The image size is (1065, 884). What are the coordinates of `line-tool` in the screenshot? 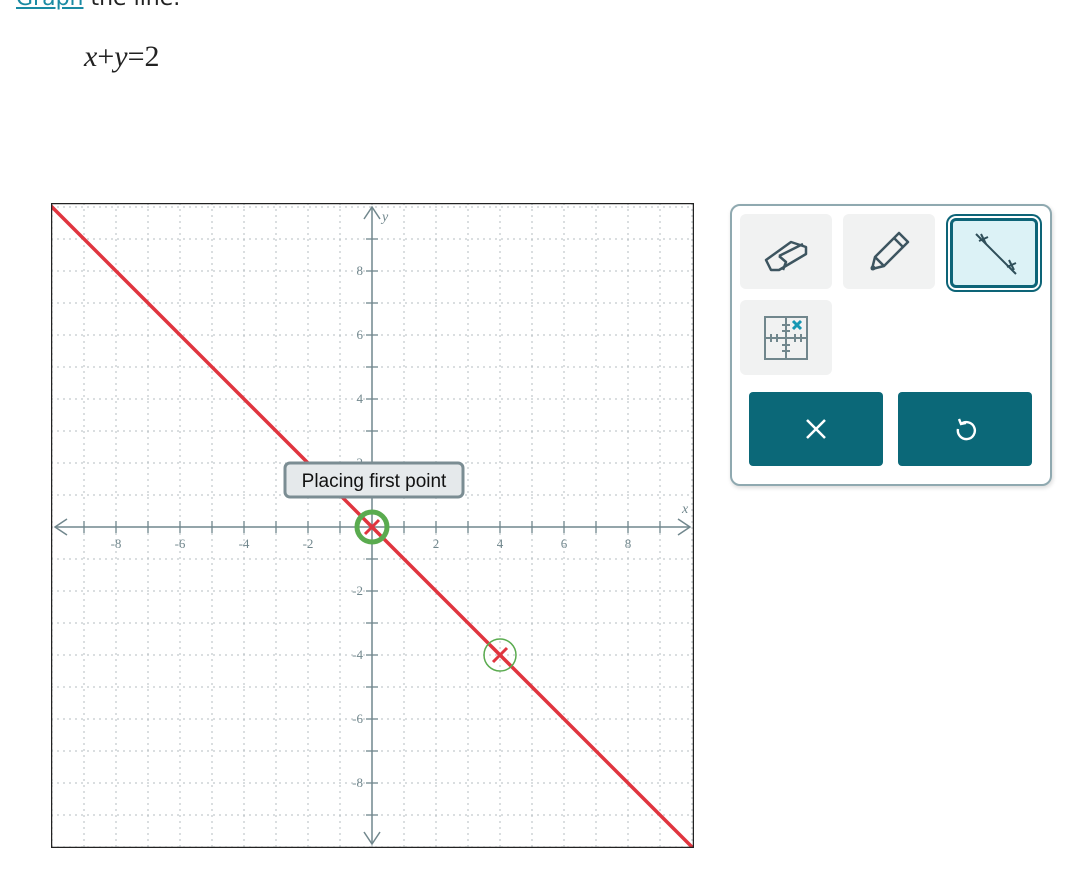 It's located at (994, 253).